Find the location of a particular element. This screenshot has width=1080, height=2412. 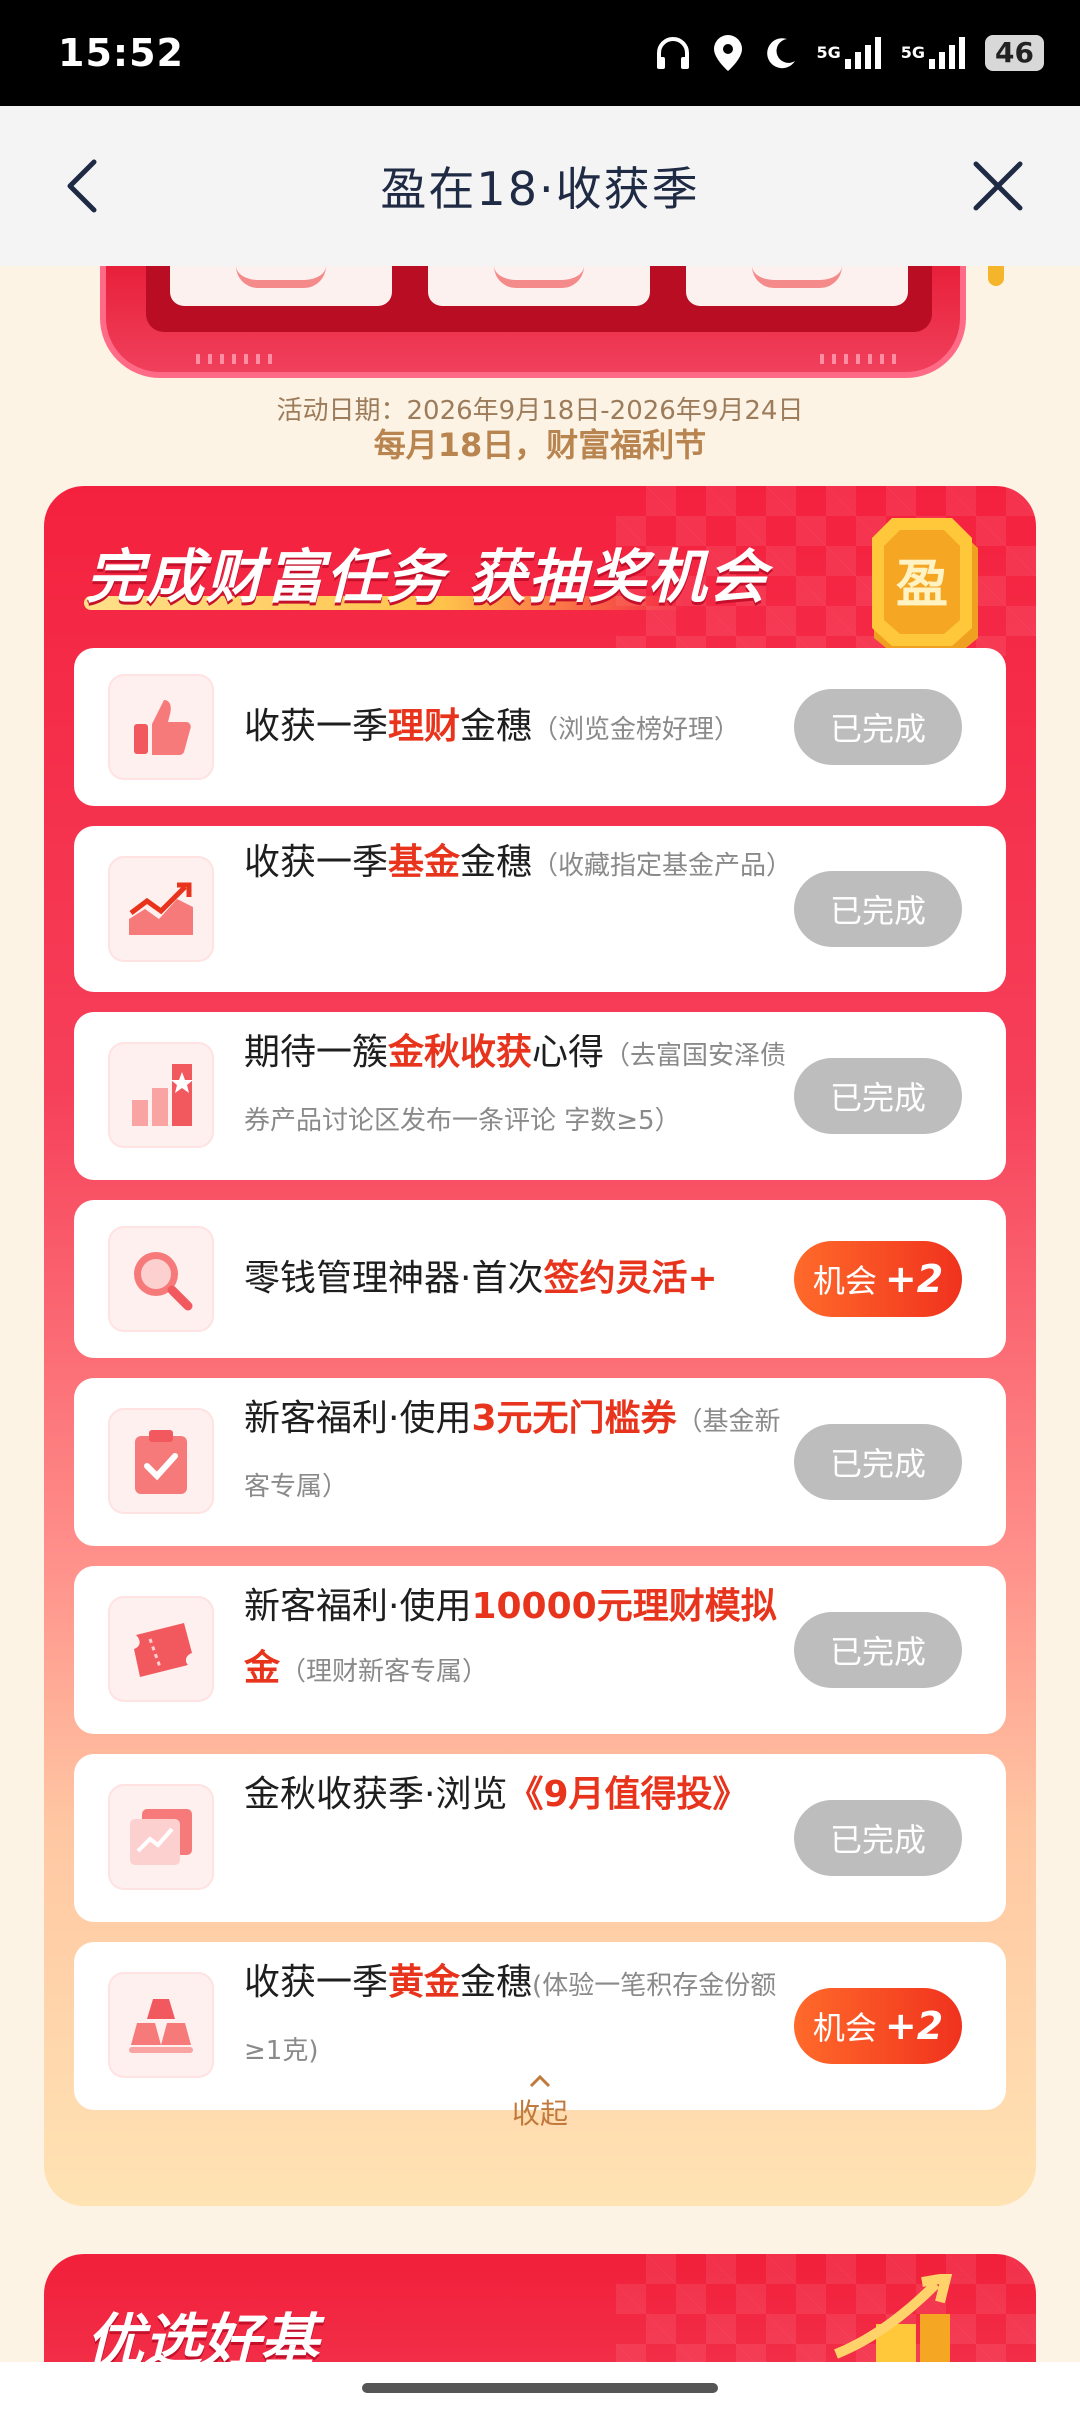

task-note: （理财新客专属） is located at coordinates (384, 1672).